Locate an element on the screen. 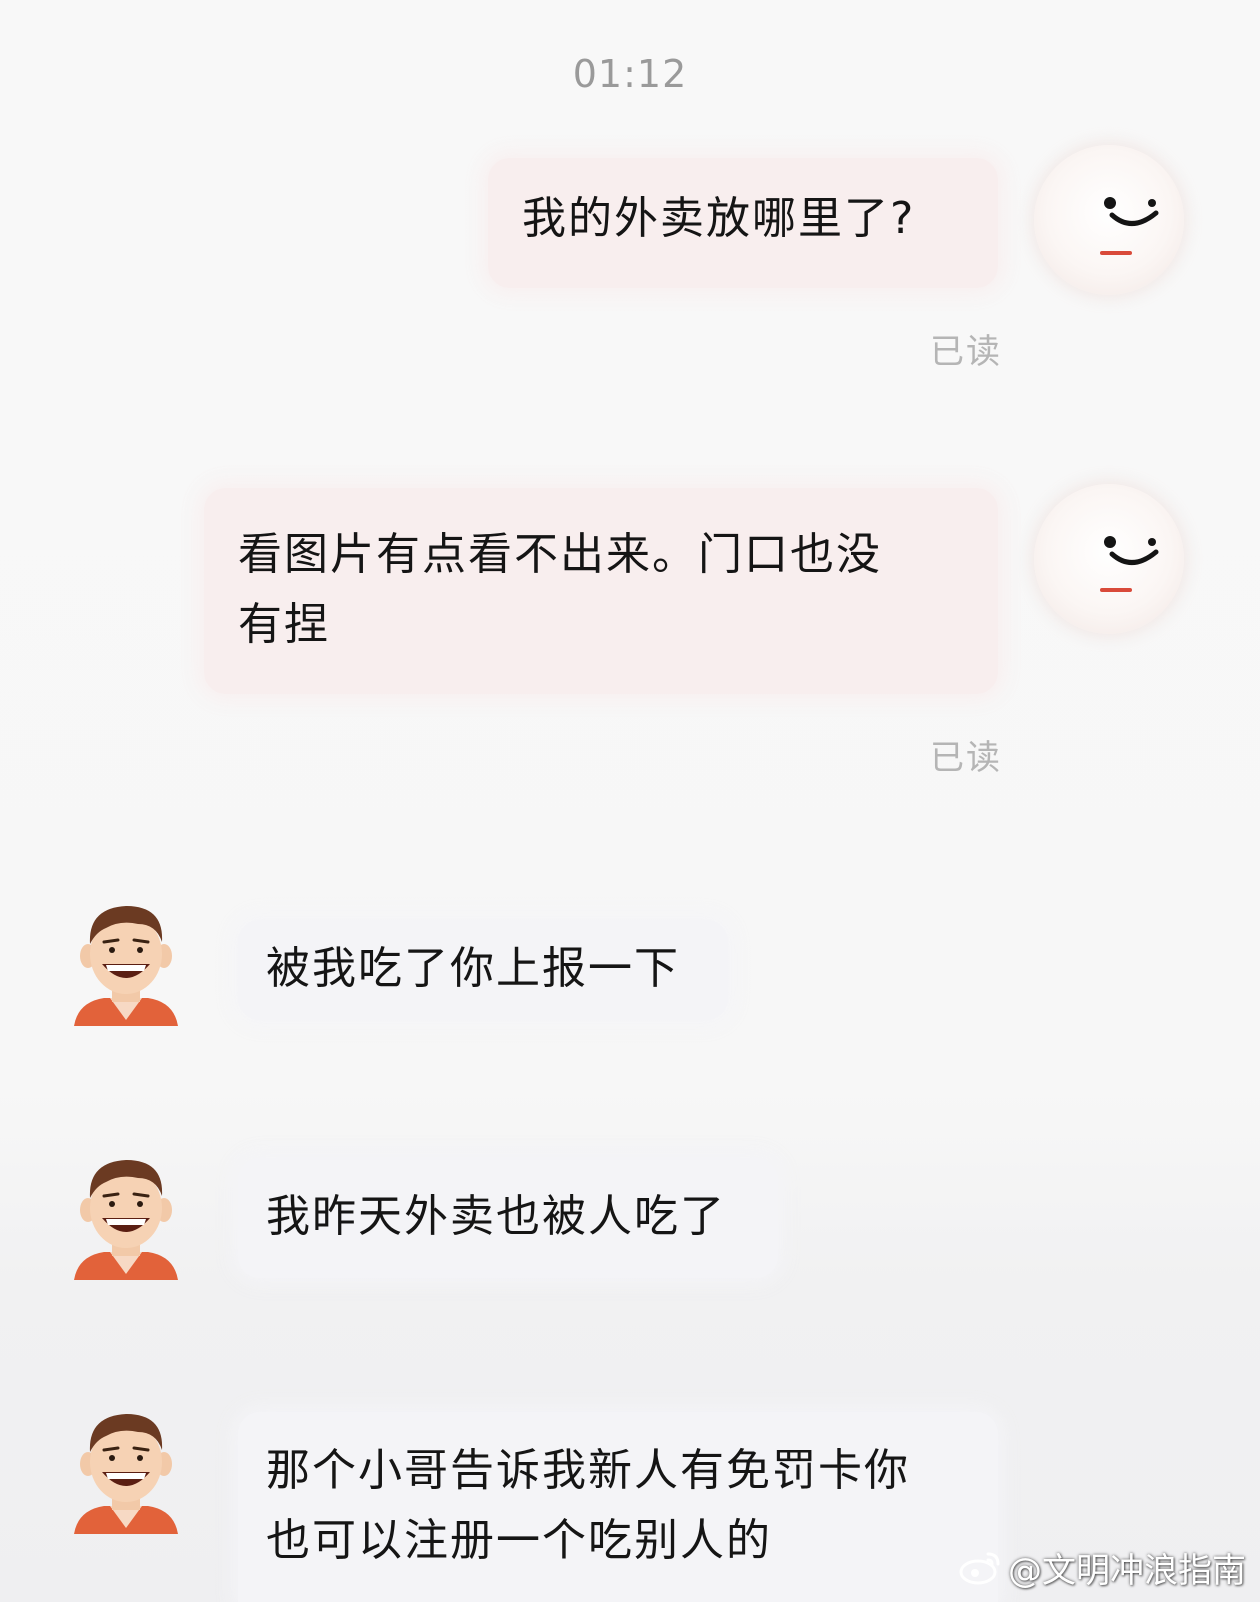  message-bubble-other: 那个小哥告诉我新人有免罚卡你 也可以注册一个吃别人的 is located at coordinates (618, 1507).